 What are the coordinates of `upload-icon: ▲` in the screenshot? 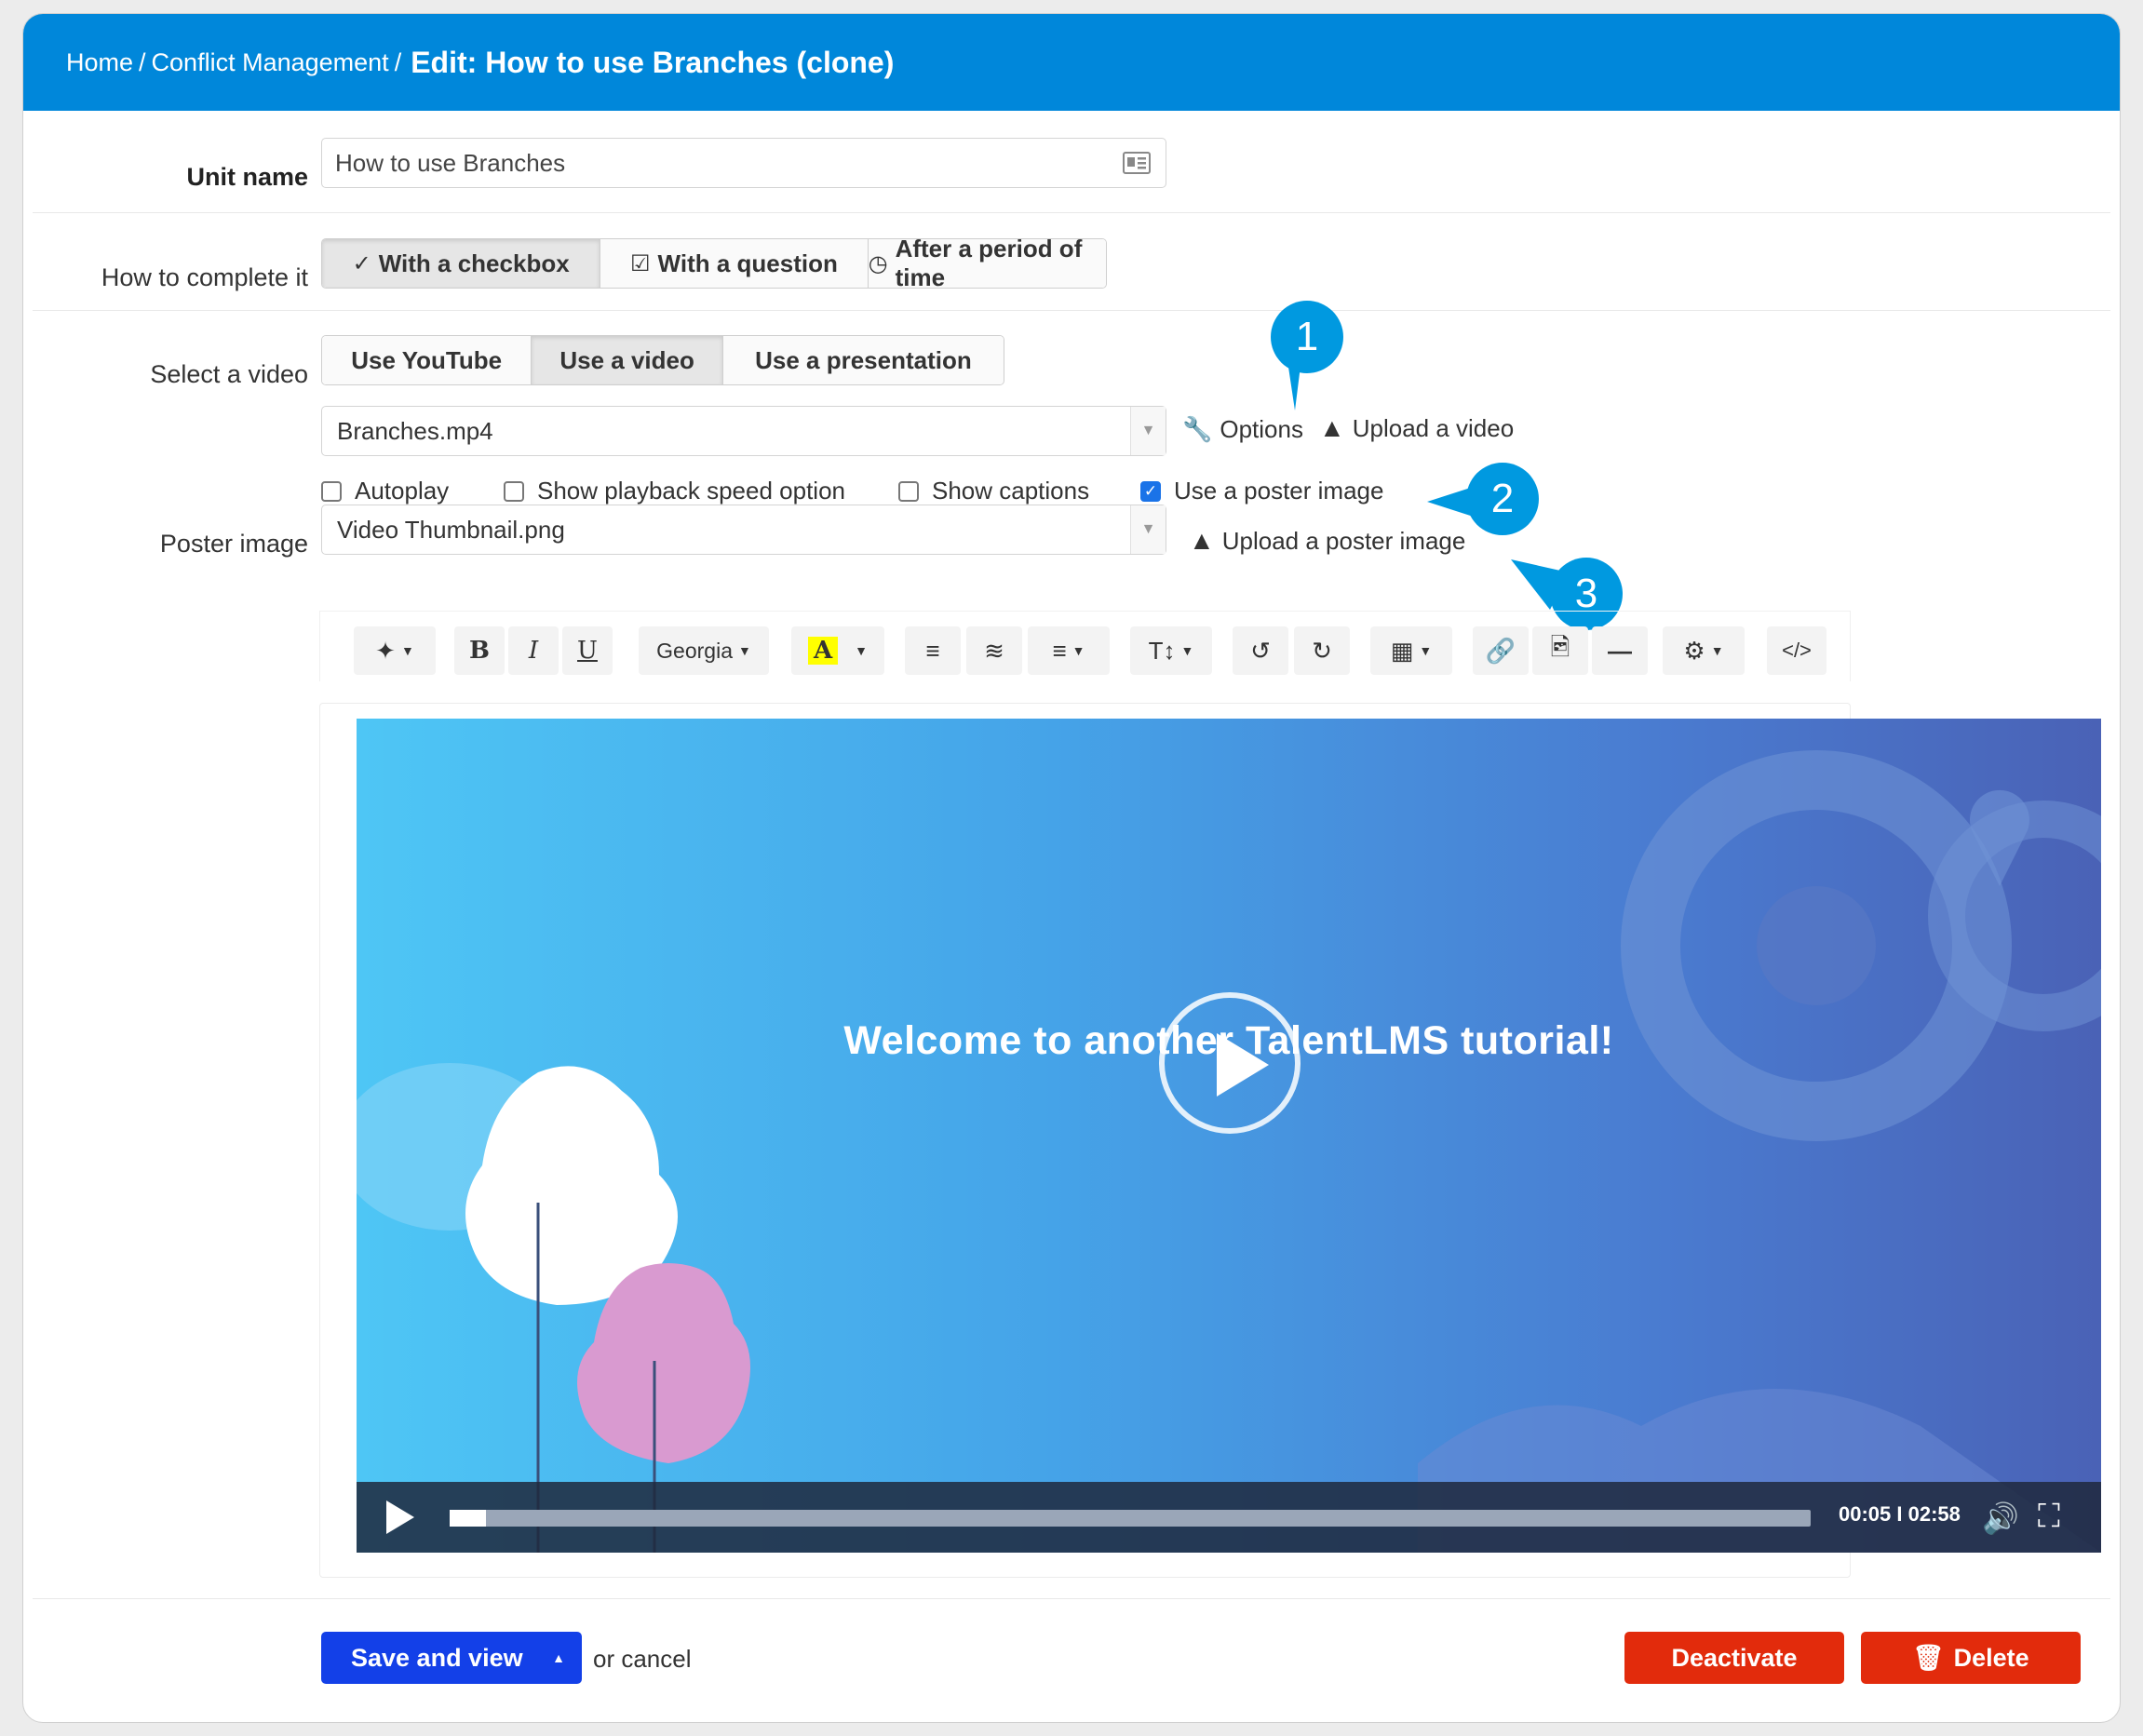 It's located at (1202, 541).